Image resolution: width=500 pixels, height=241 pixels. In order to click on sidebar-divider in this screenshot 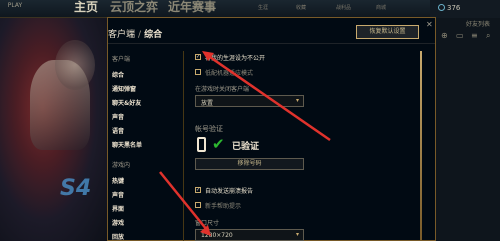, I will do `click(183, 146)`.